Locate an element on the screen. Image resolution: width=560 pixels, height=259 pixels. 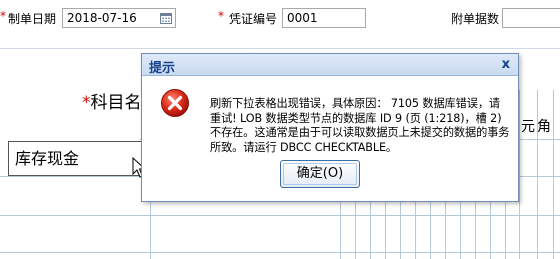
unit-jiao-label: 角 is located at coordinates (544, 127).